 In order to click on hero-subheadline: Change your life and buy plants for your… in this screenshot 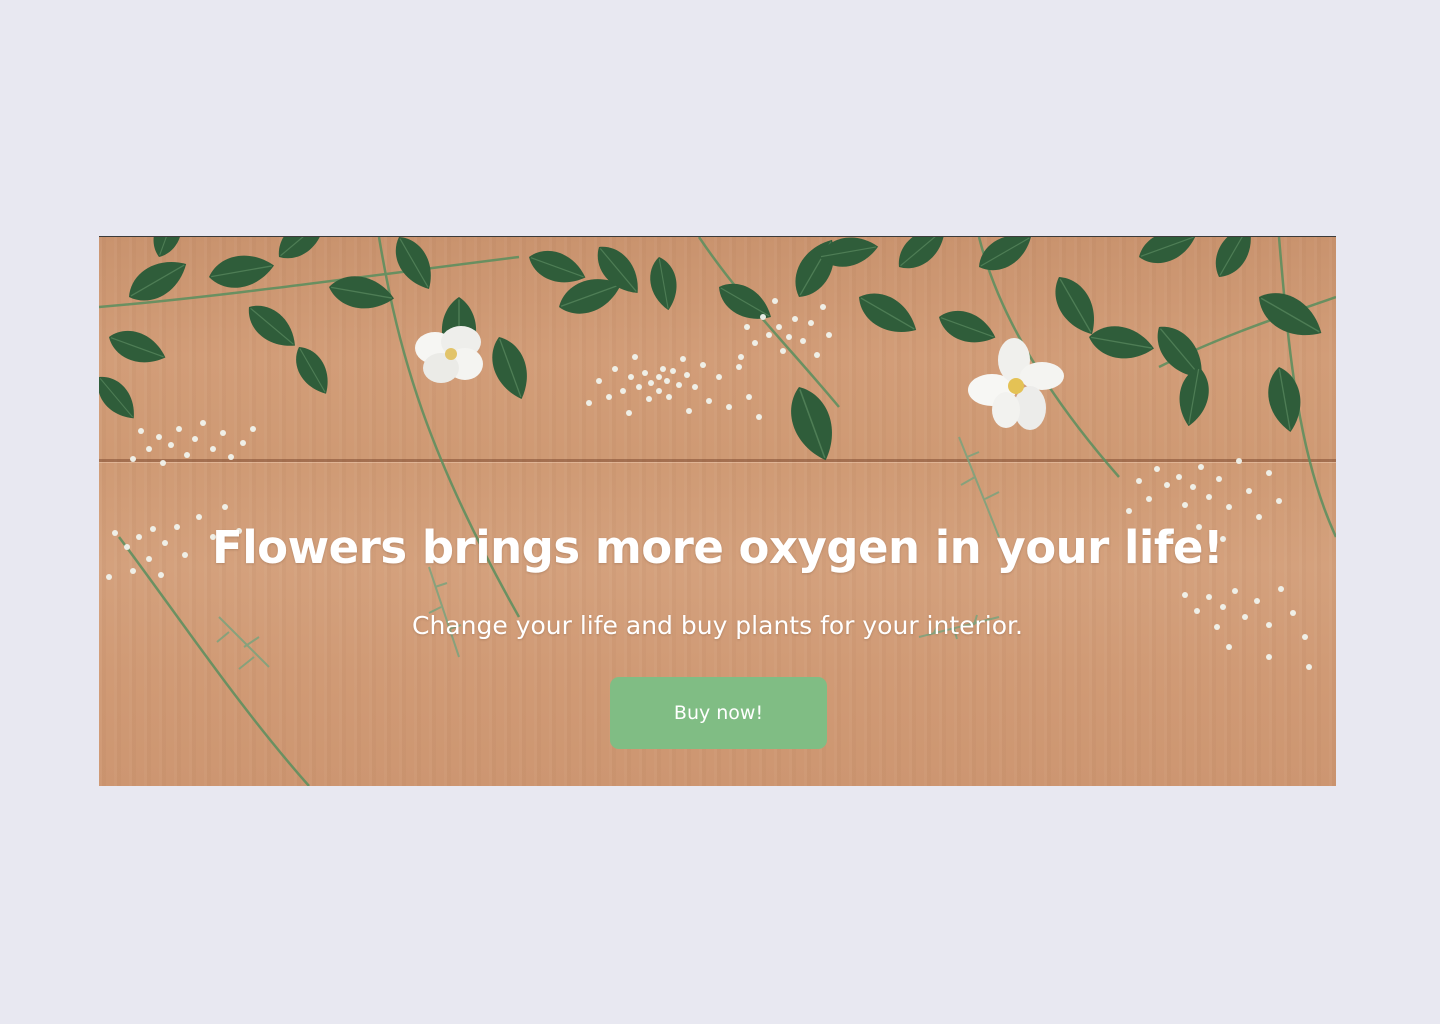, I will do `click(717, 625)`.